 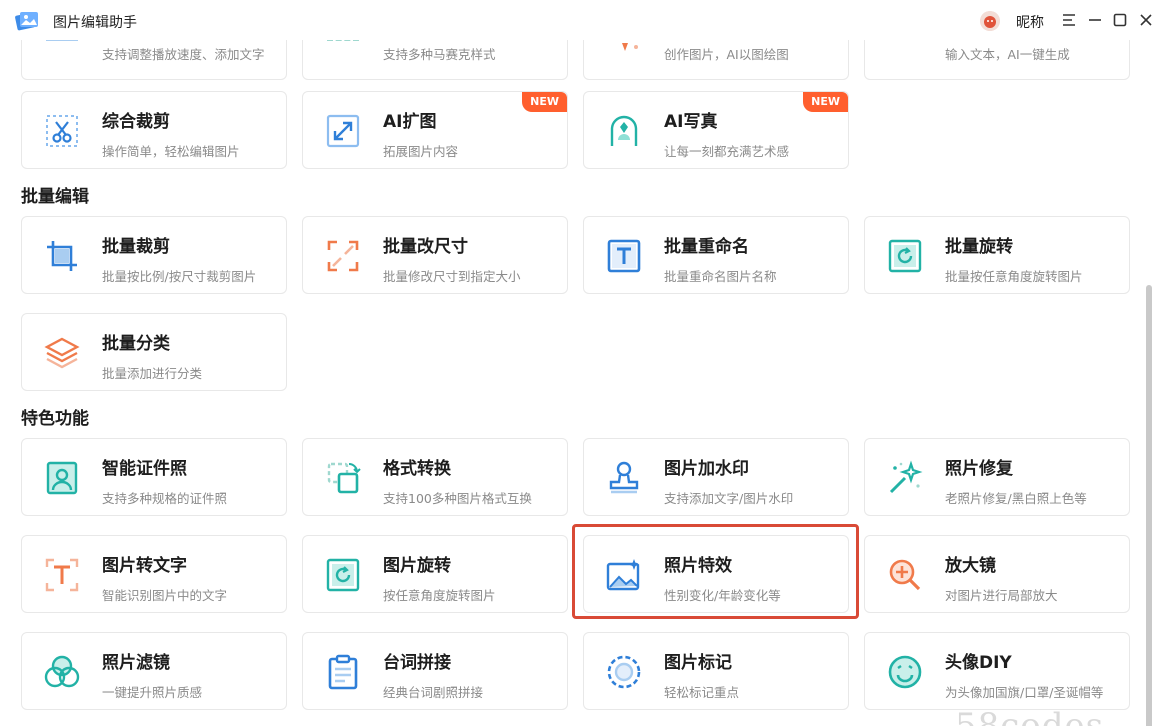 What do you see at coordinates (727, 151) in the screenshot?
I see `tool-card-desc: 让每一刻都充满艺术感` at bounding box center [727, 151].